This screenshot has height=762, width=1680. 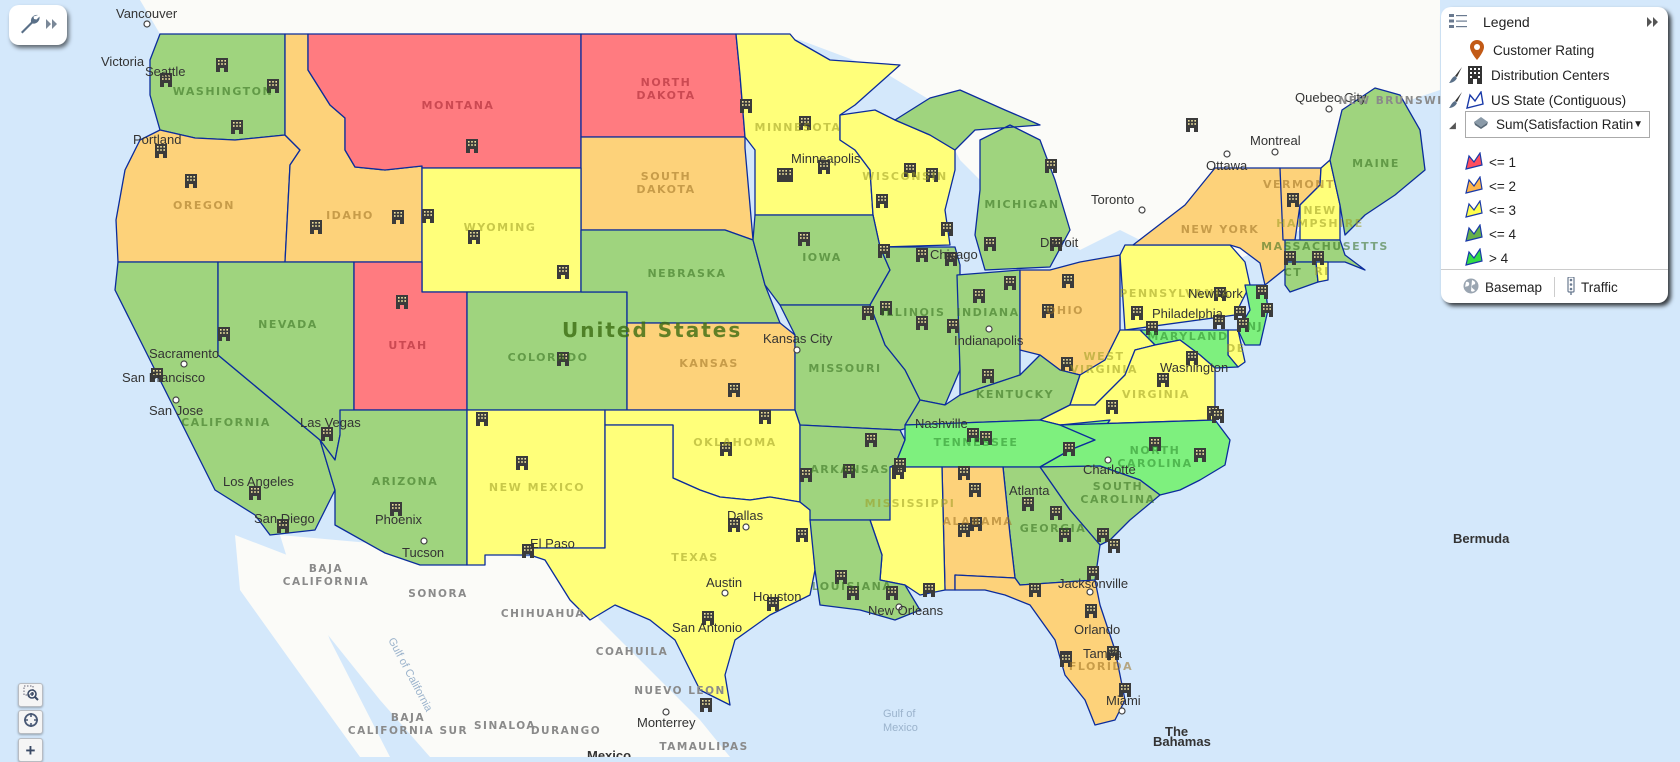 I want to click on layer-customer-rating: Customer Rating, so click(x=1530, y=50).